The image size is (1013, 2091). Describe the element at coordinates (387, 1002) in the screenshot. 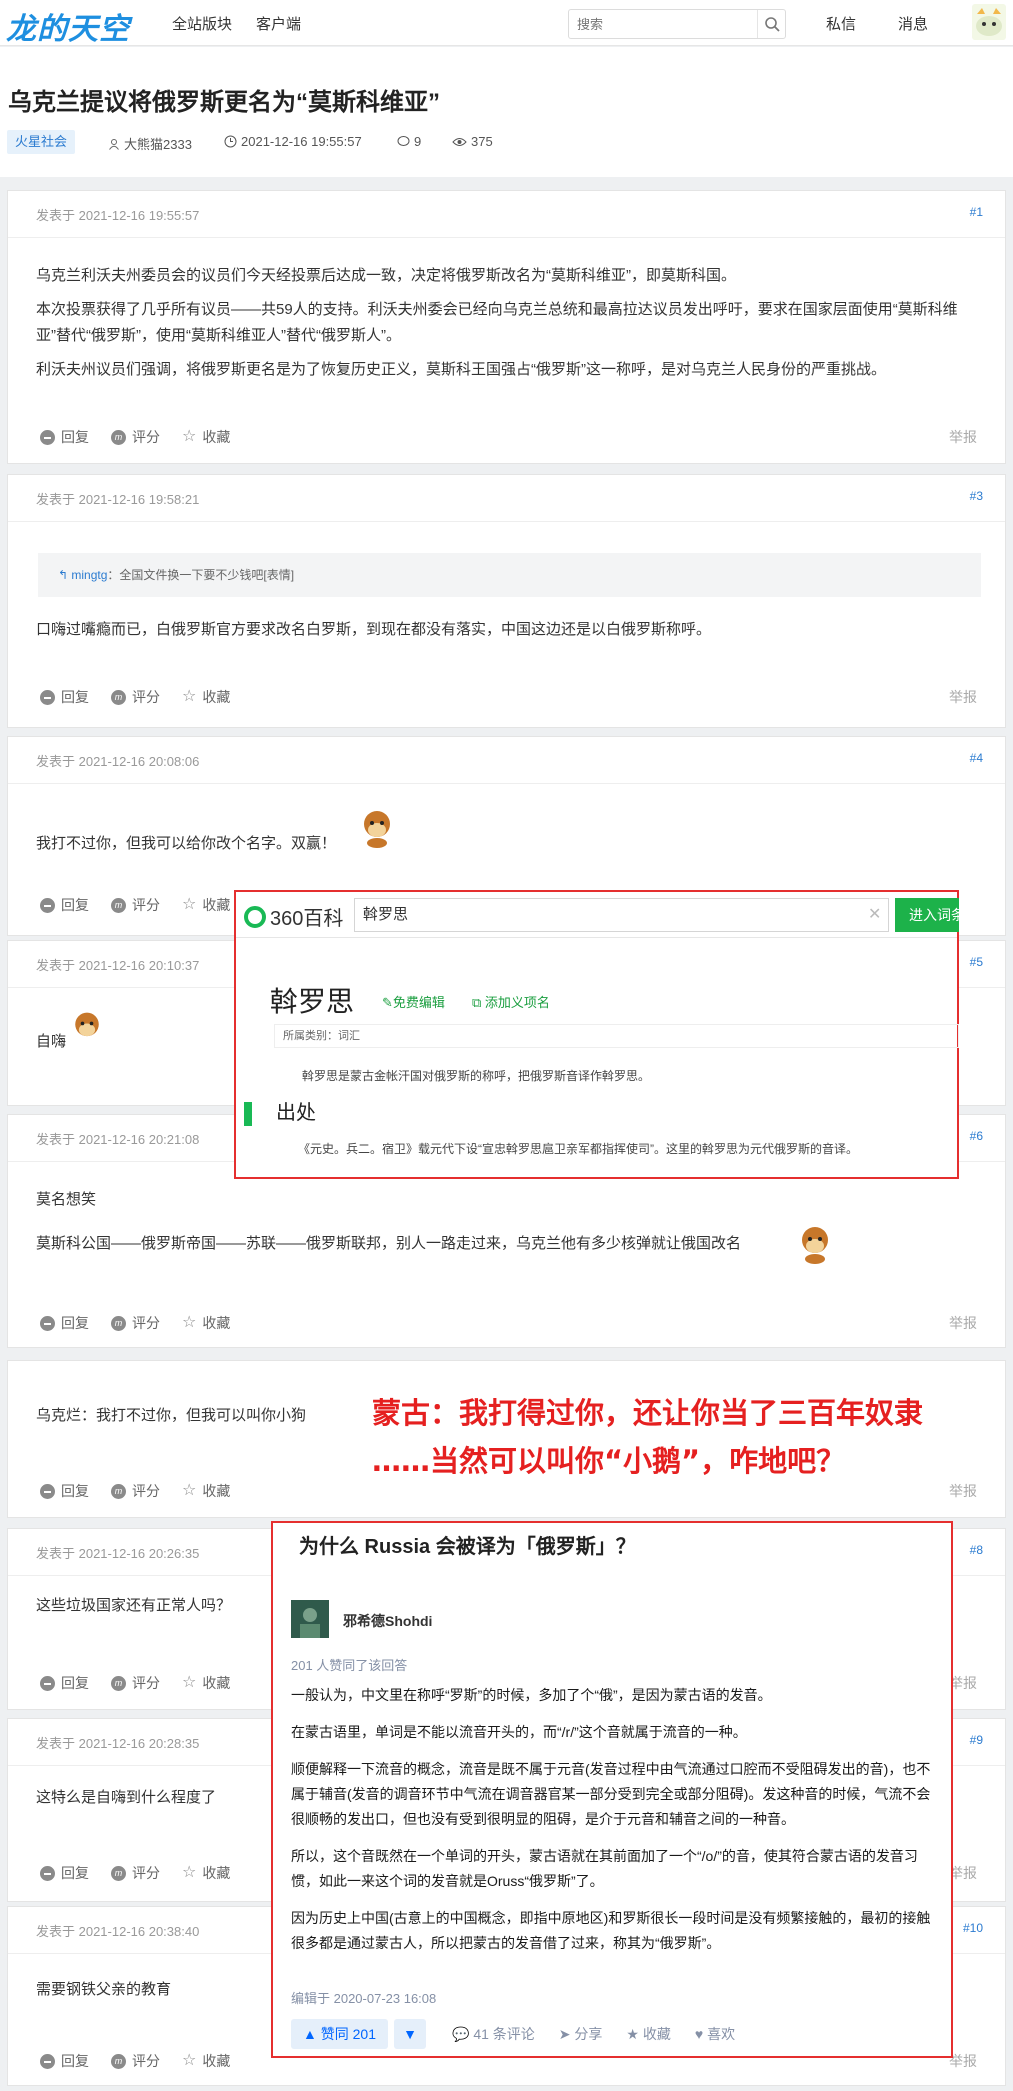

I see `pencil-icon: ✎` at that location.